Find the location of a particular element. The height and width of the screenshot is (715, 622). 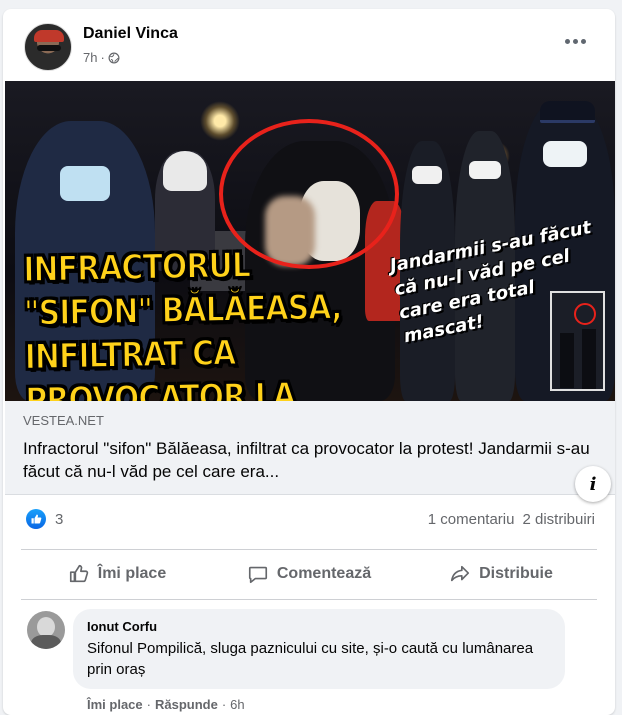

post-meta: 7h · is located at coordinates (101, 57).